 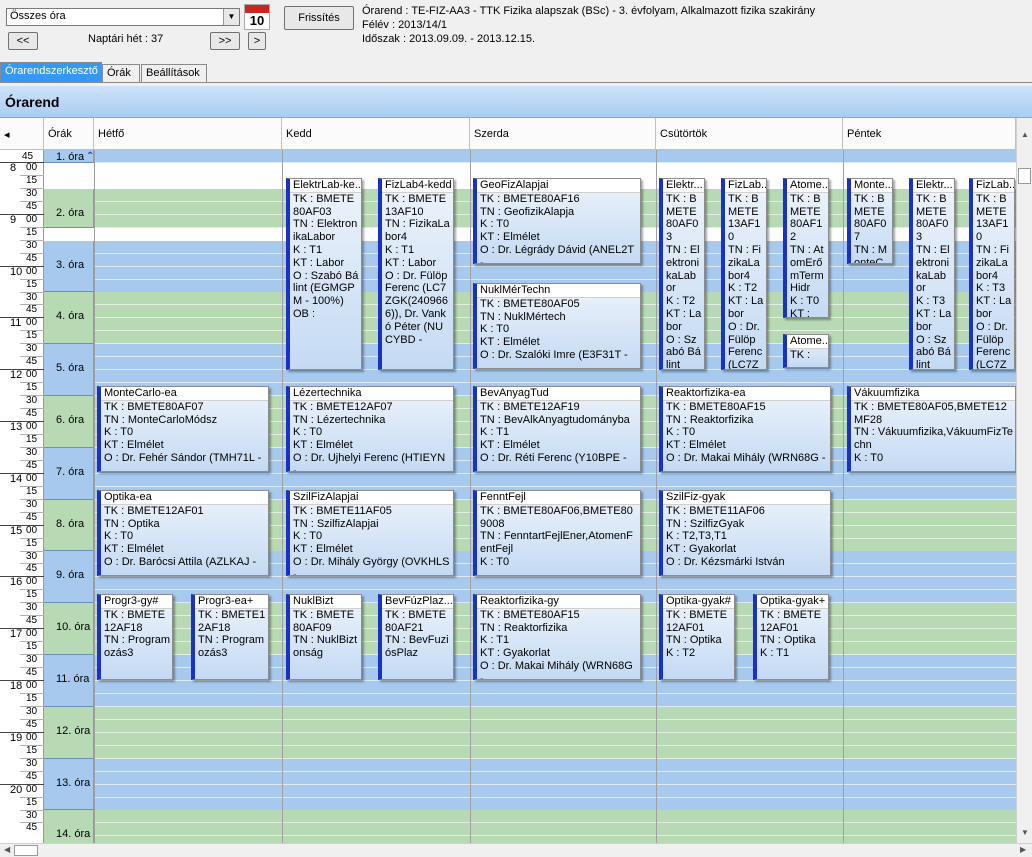 I want to click on scroll-left-icon: ◂, so click(x=22, y=134).